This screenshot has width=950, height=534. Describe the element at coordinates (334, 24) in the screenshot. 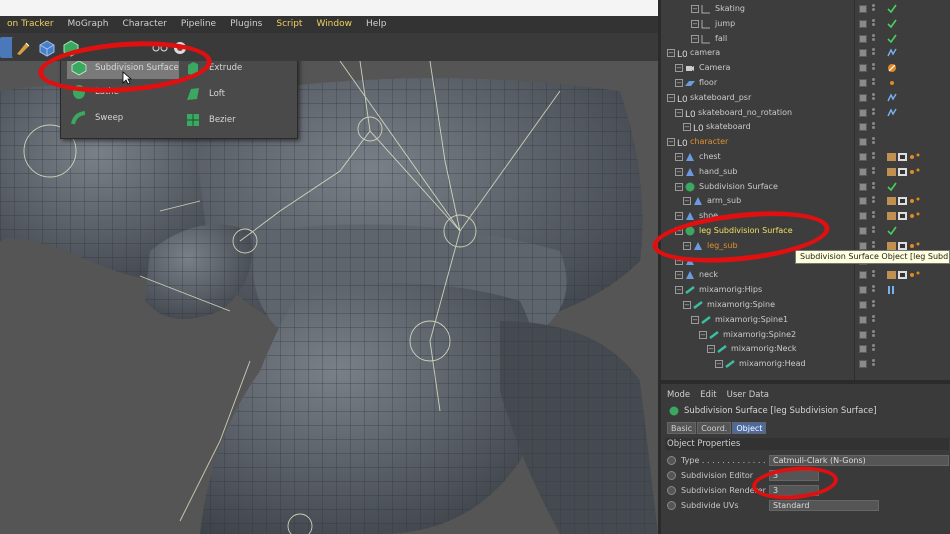

I see `menu-window: Window` at that location.